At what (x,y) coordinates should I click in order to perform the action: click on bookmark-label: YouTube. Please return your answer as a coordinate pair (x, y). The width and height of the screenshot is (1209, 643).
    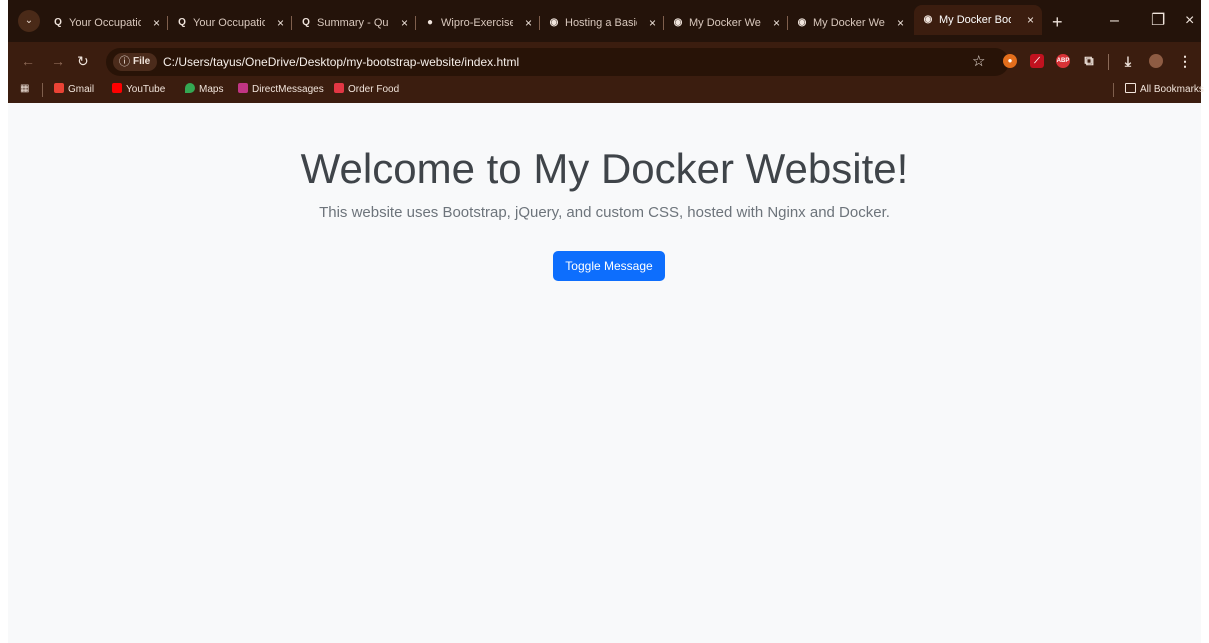
    Looking at the image, I should click on (146, 89).